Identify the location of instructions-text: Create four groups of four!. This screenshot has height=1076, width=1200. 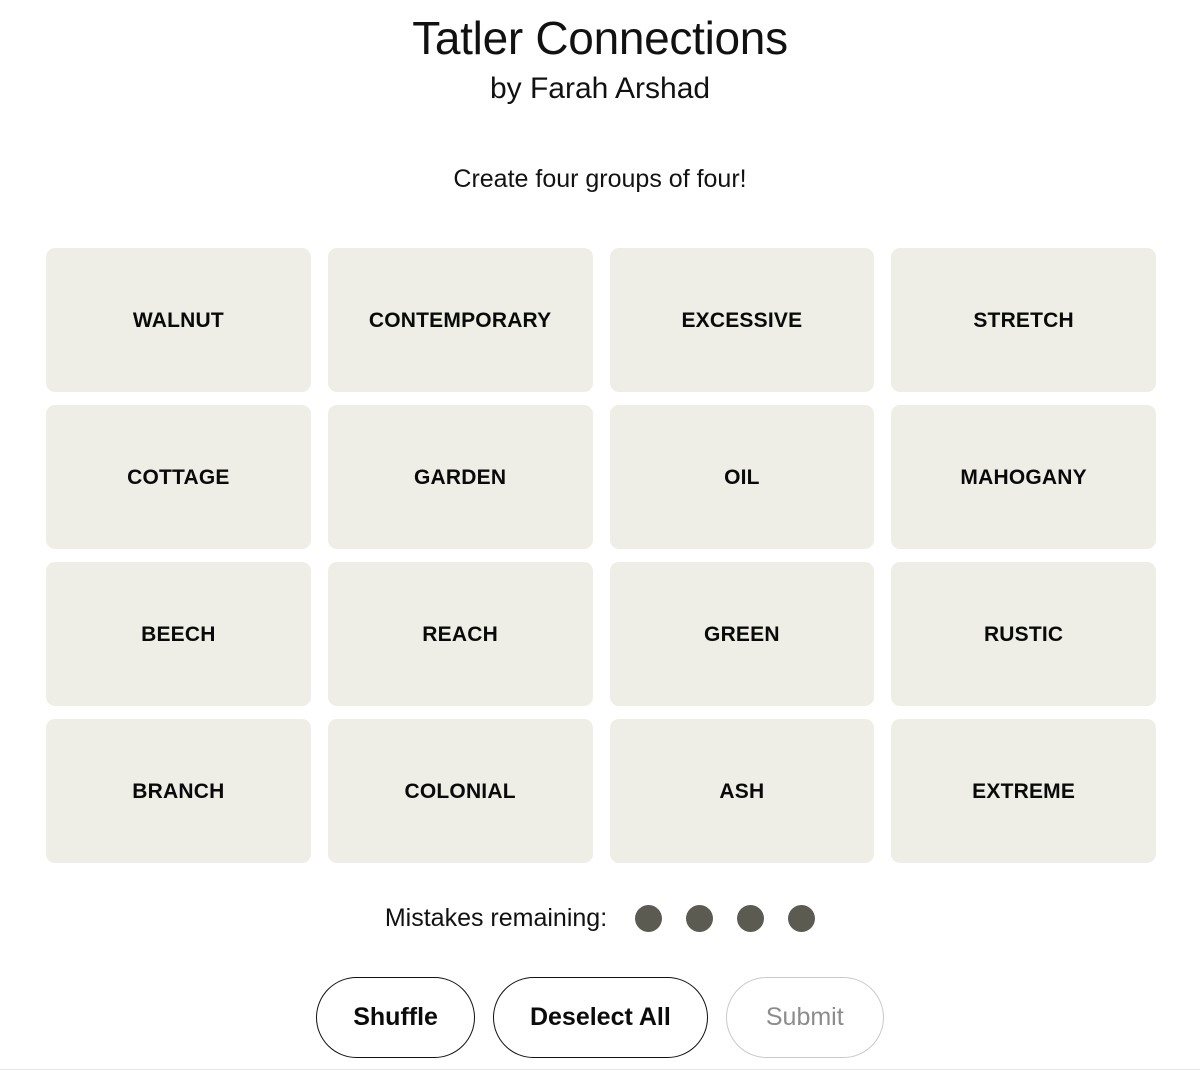
(600, 179).